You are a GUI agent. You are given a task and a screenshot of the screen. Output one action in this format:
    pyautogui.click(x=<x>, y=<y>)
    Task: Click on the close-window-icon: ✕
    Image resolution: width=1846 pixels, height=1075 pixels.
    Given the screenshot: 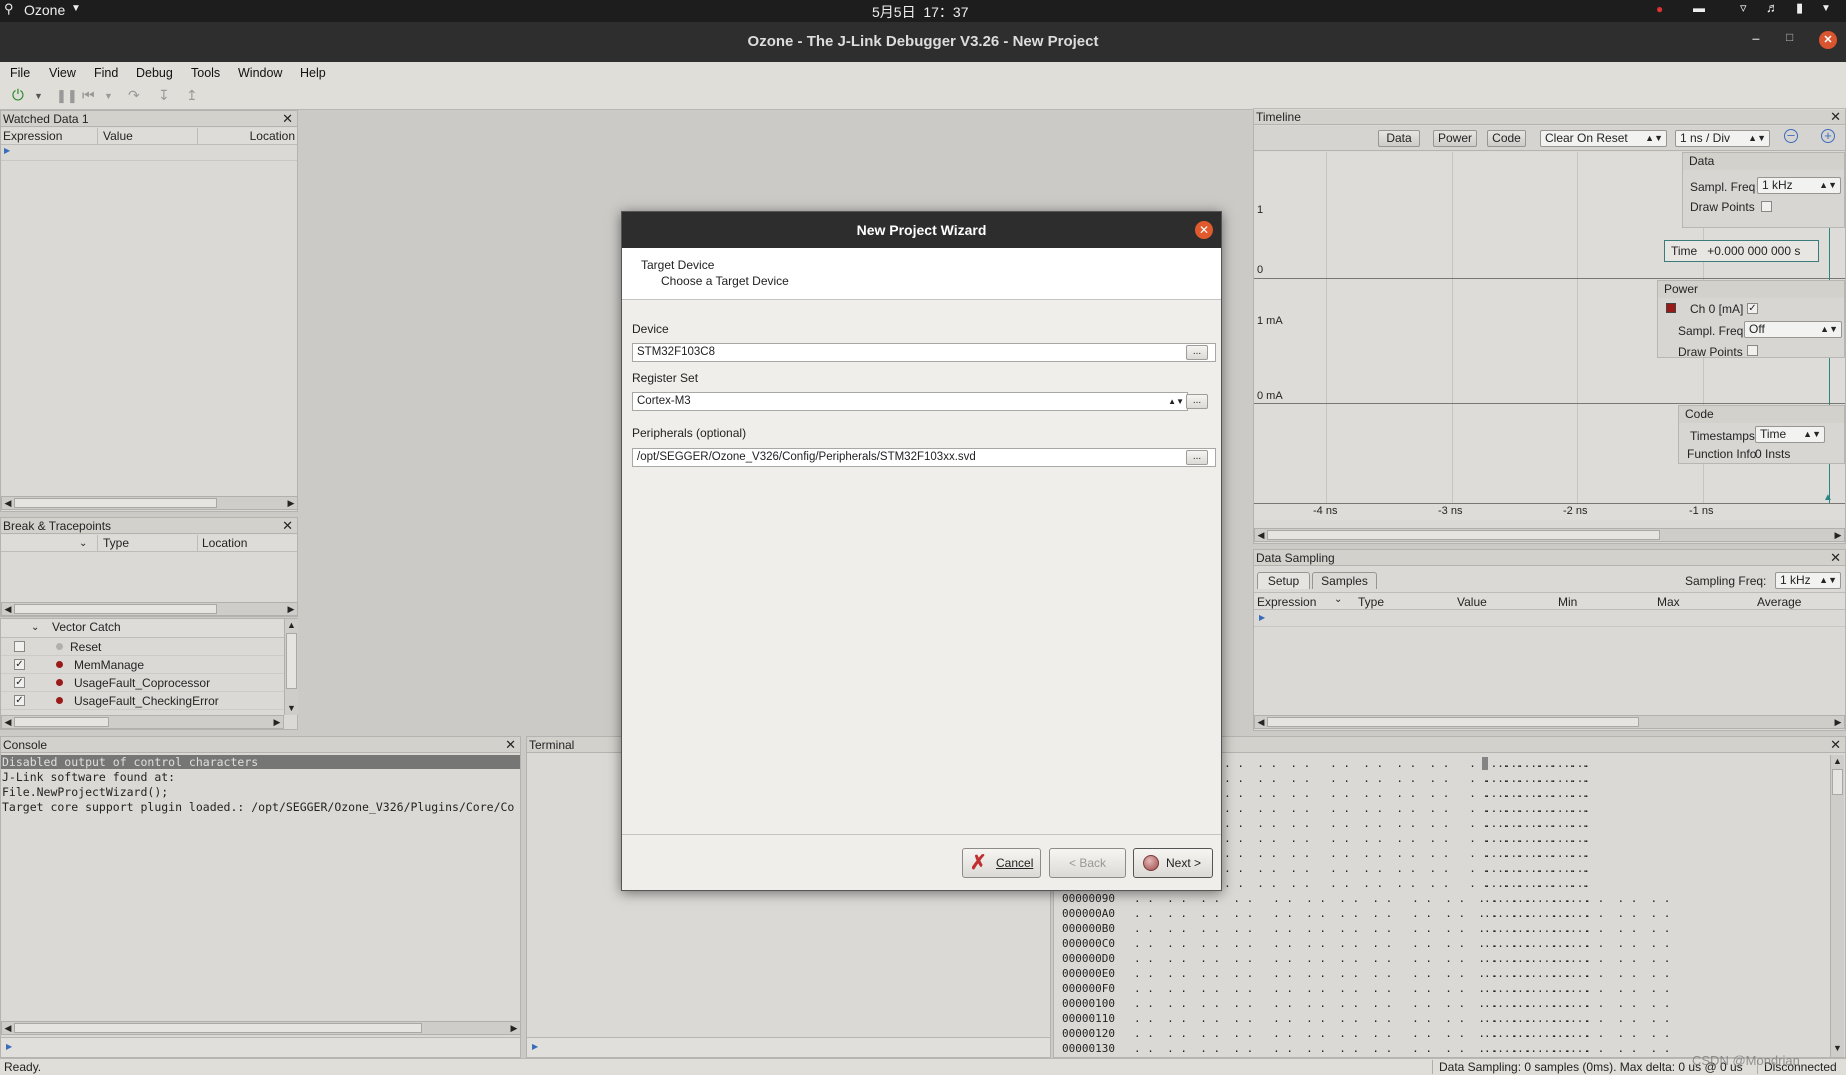 What is the action you would take?
    pyautogui.click(x=1828, y=40)
    